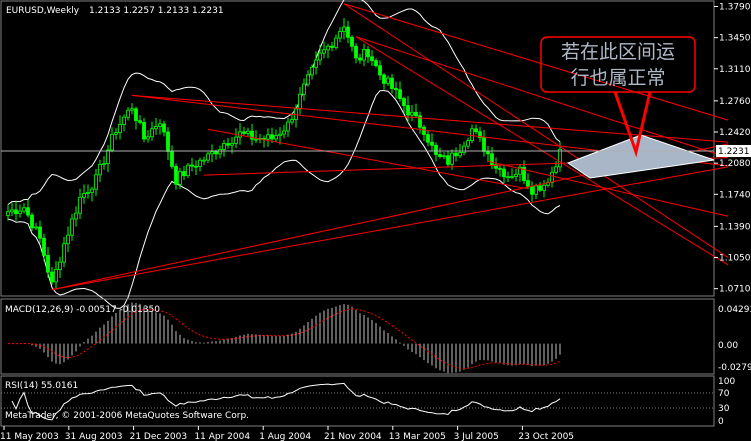 This screenshot has width=751, height=441. What do you see at coordinates (726, 382) in the screenshot?
I see `rsi-tick-100: 100` at bounding box center [726, 382].